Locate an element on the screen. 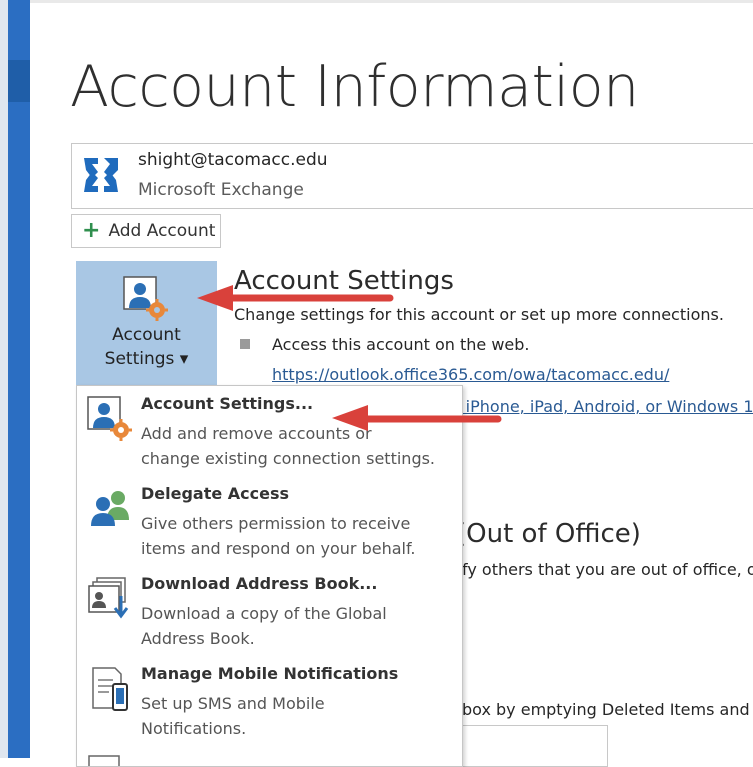 This screenshot has width=753, height=767. menu-item-desc: Download a copy of the Global is located at coordinates (264, 613).